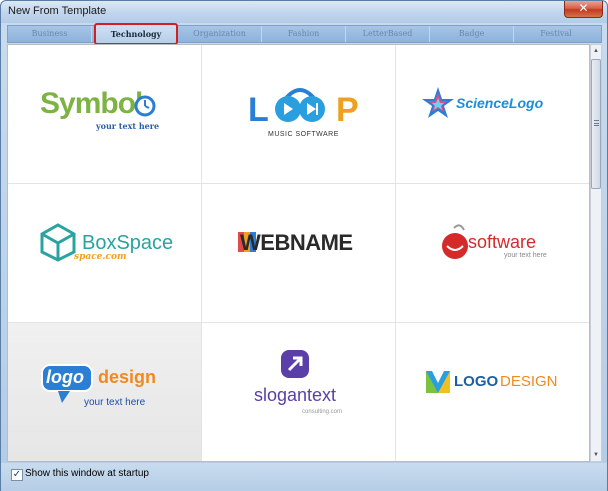  What do you see at coordinates (295, 364) in the screenshot?
I see `arrow-square-icon` at bounding box center [295, 364].